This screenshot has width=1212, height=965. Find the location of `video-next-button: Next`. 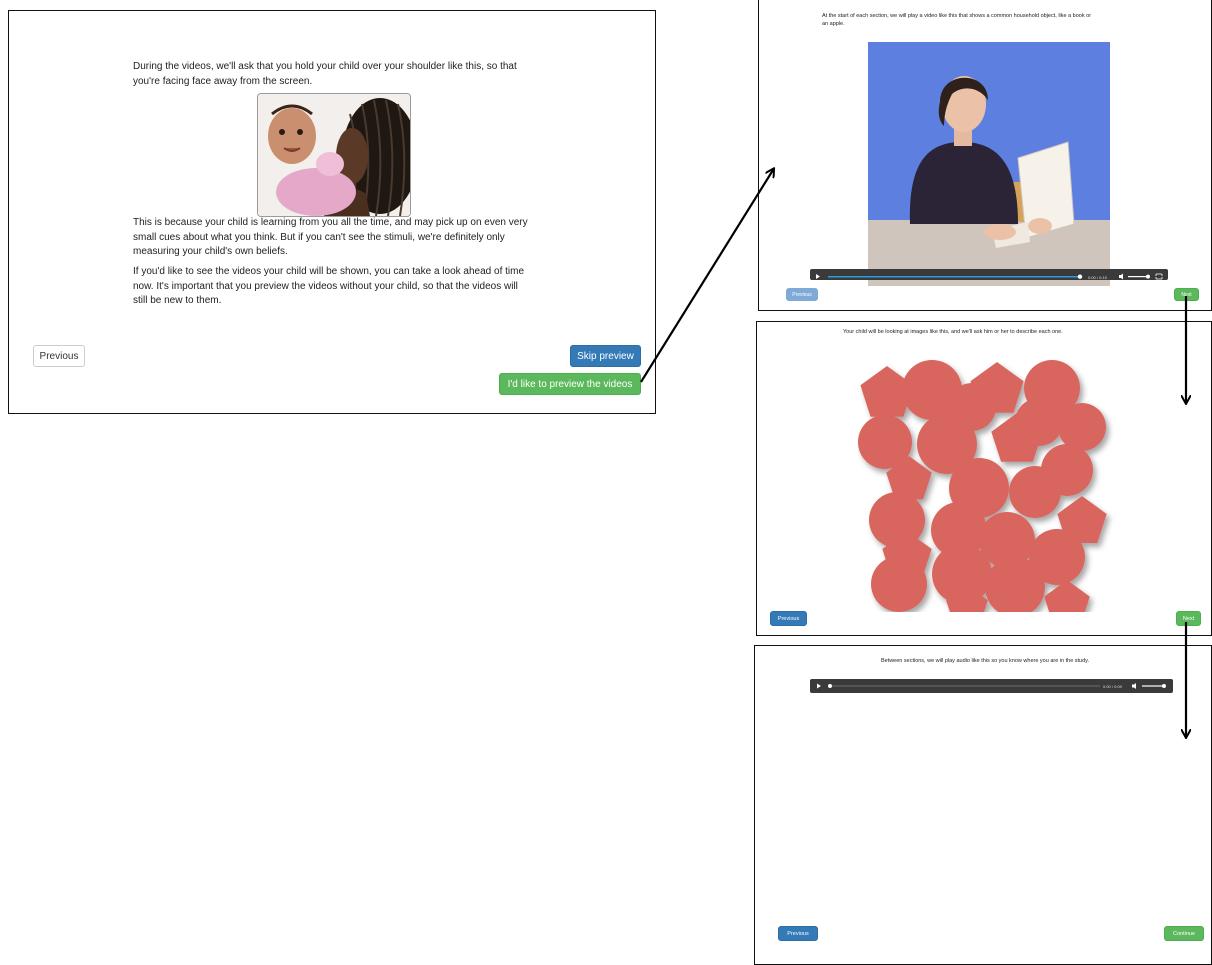

video-next-button: Next is located at coordinates (1186, 294).